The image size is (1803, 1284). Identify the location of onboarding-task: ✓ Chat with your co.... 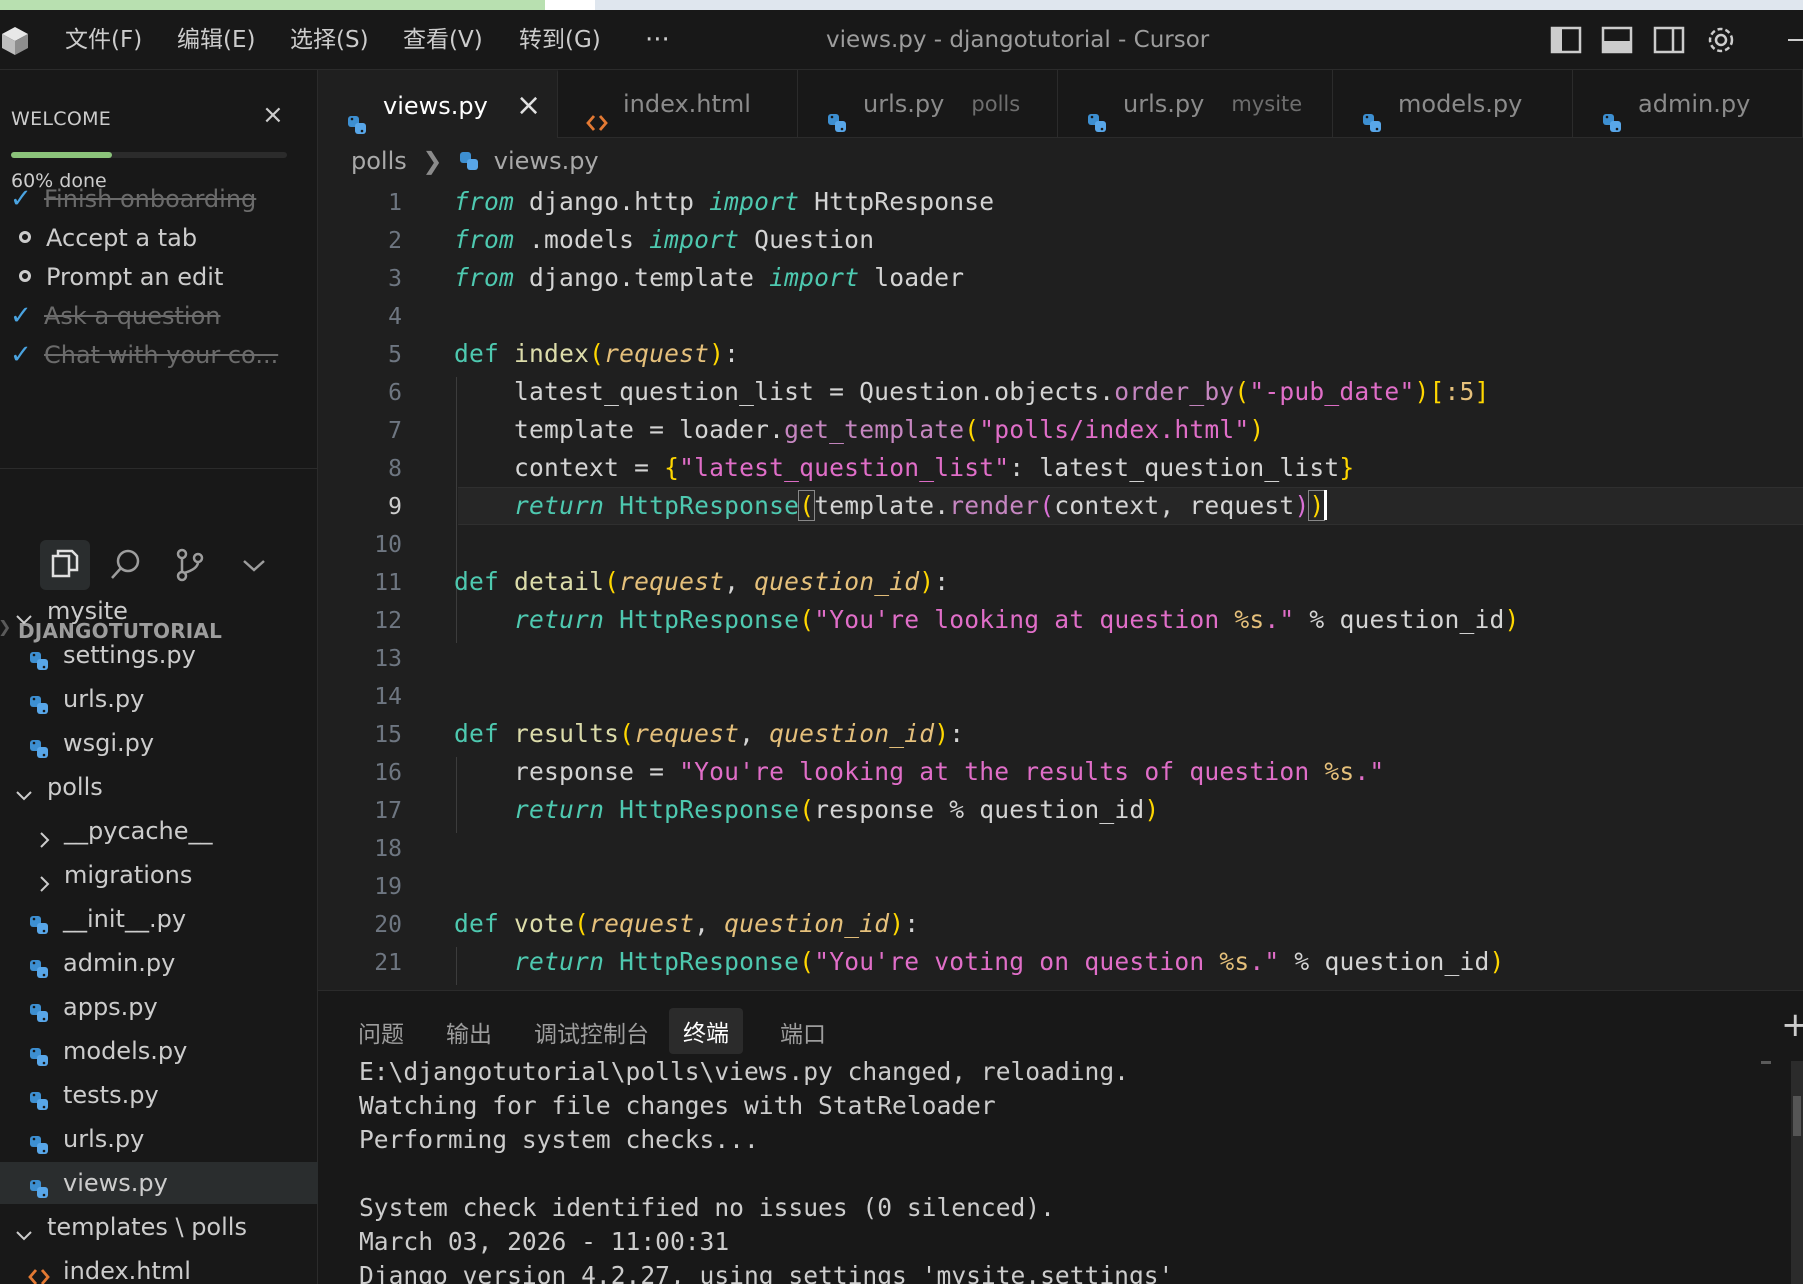
(144, 355).